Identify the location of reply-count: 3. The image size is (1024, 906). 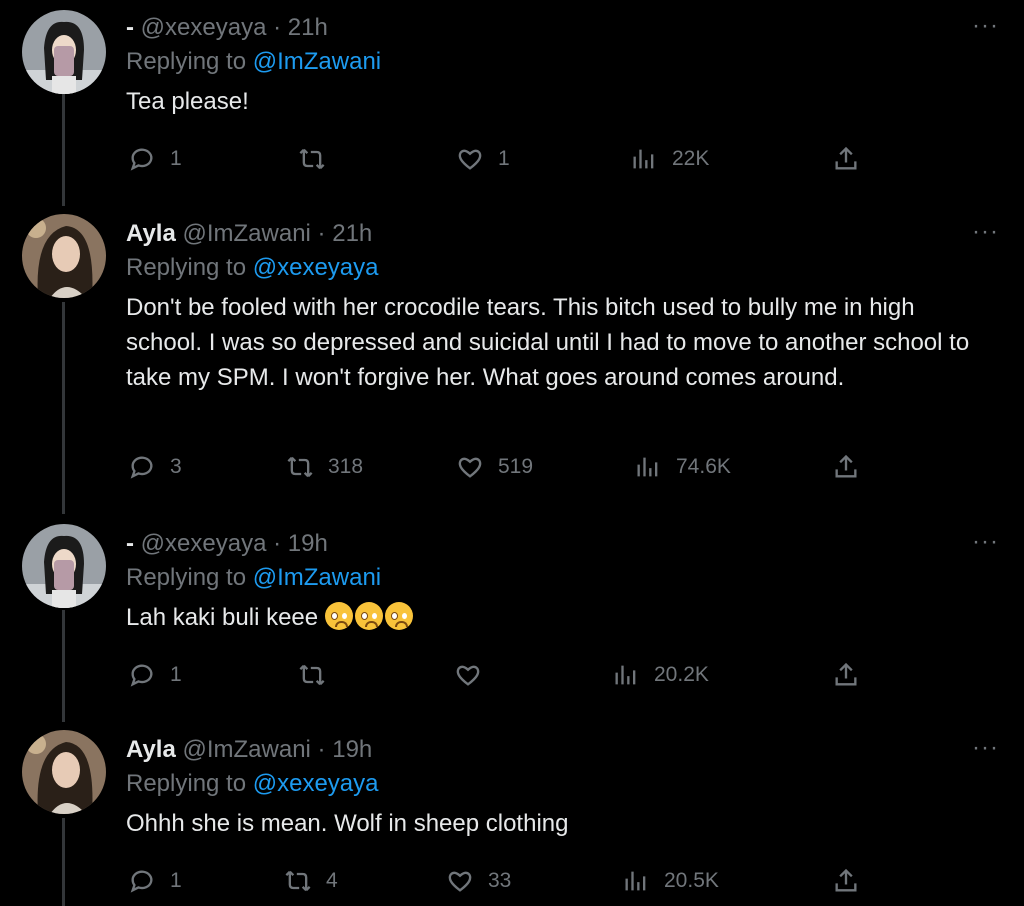
(176, 466).